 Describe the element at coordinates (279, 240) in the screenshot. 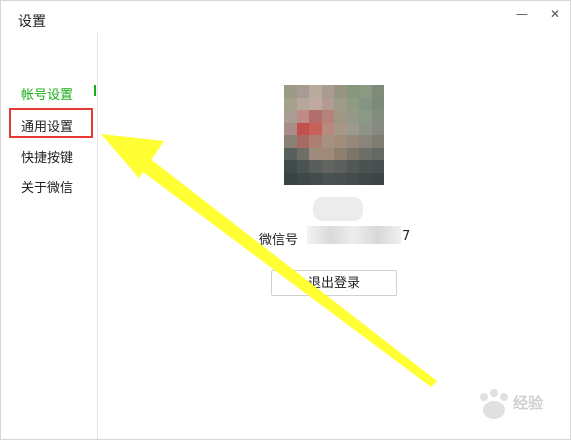

I see `wechat-id-label: 微信号` at that location.